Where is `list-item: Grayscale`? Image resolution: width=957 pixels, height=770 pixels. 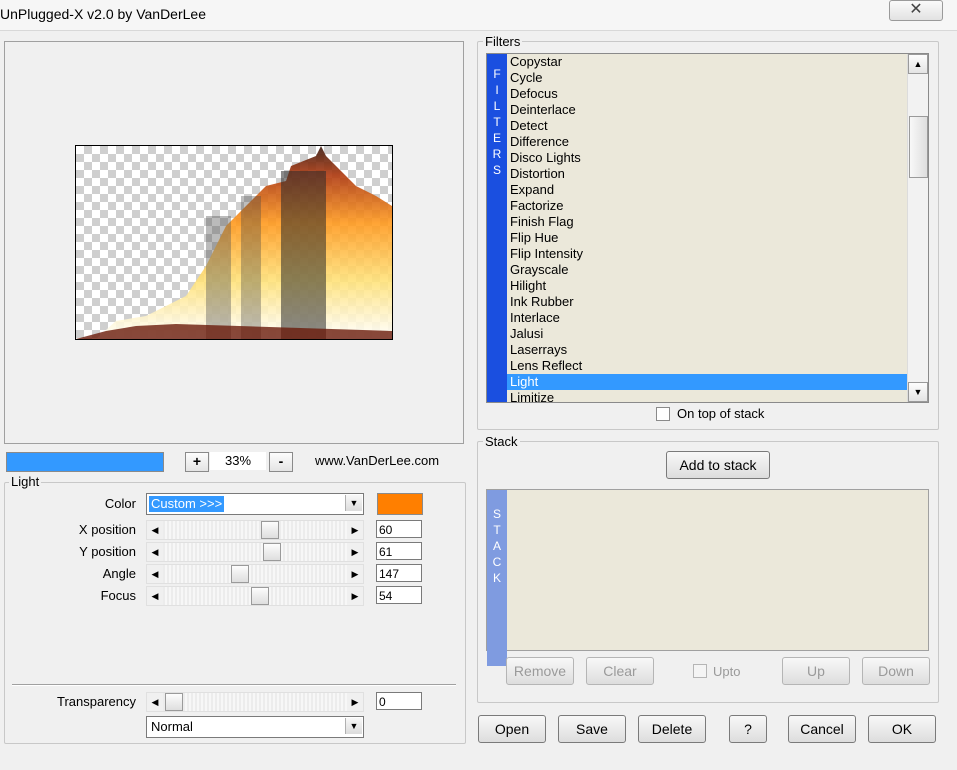 list-item: Grayscale is located at coordinates (707, 270).